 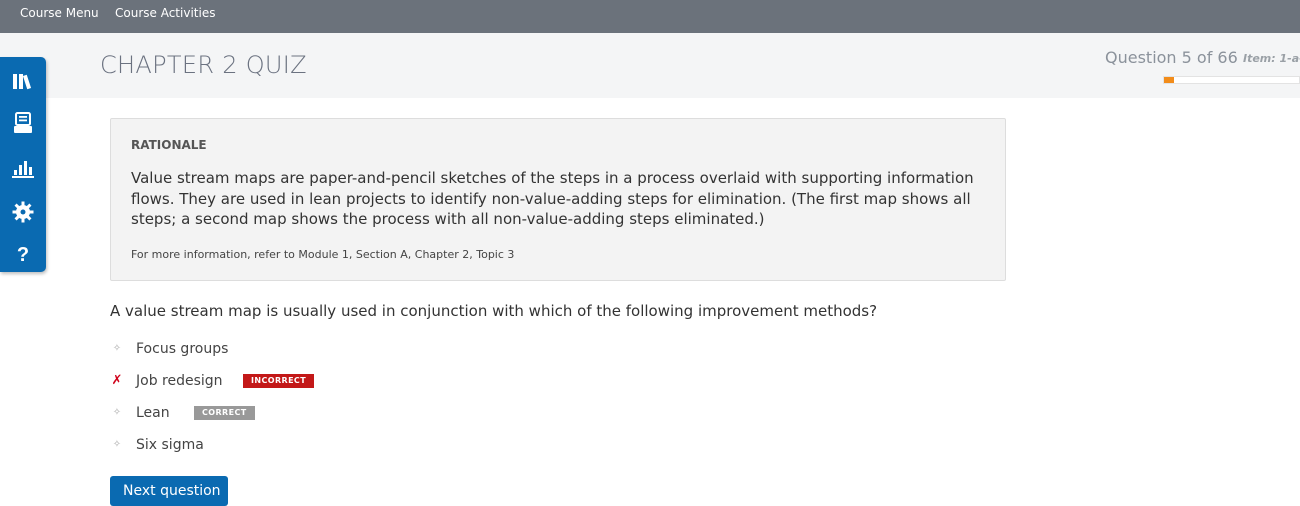 I want to click on rationale-heading: RATIONALE, so click(x=169, y=145).